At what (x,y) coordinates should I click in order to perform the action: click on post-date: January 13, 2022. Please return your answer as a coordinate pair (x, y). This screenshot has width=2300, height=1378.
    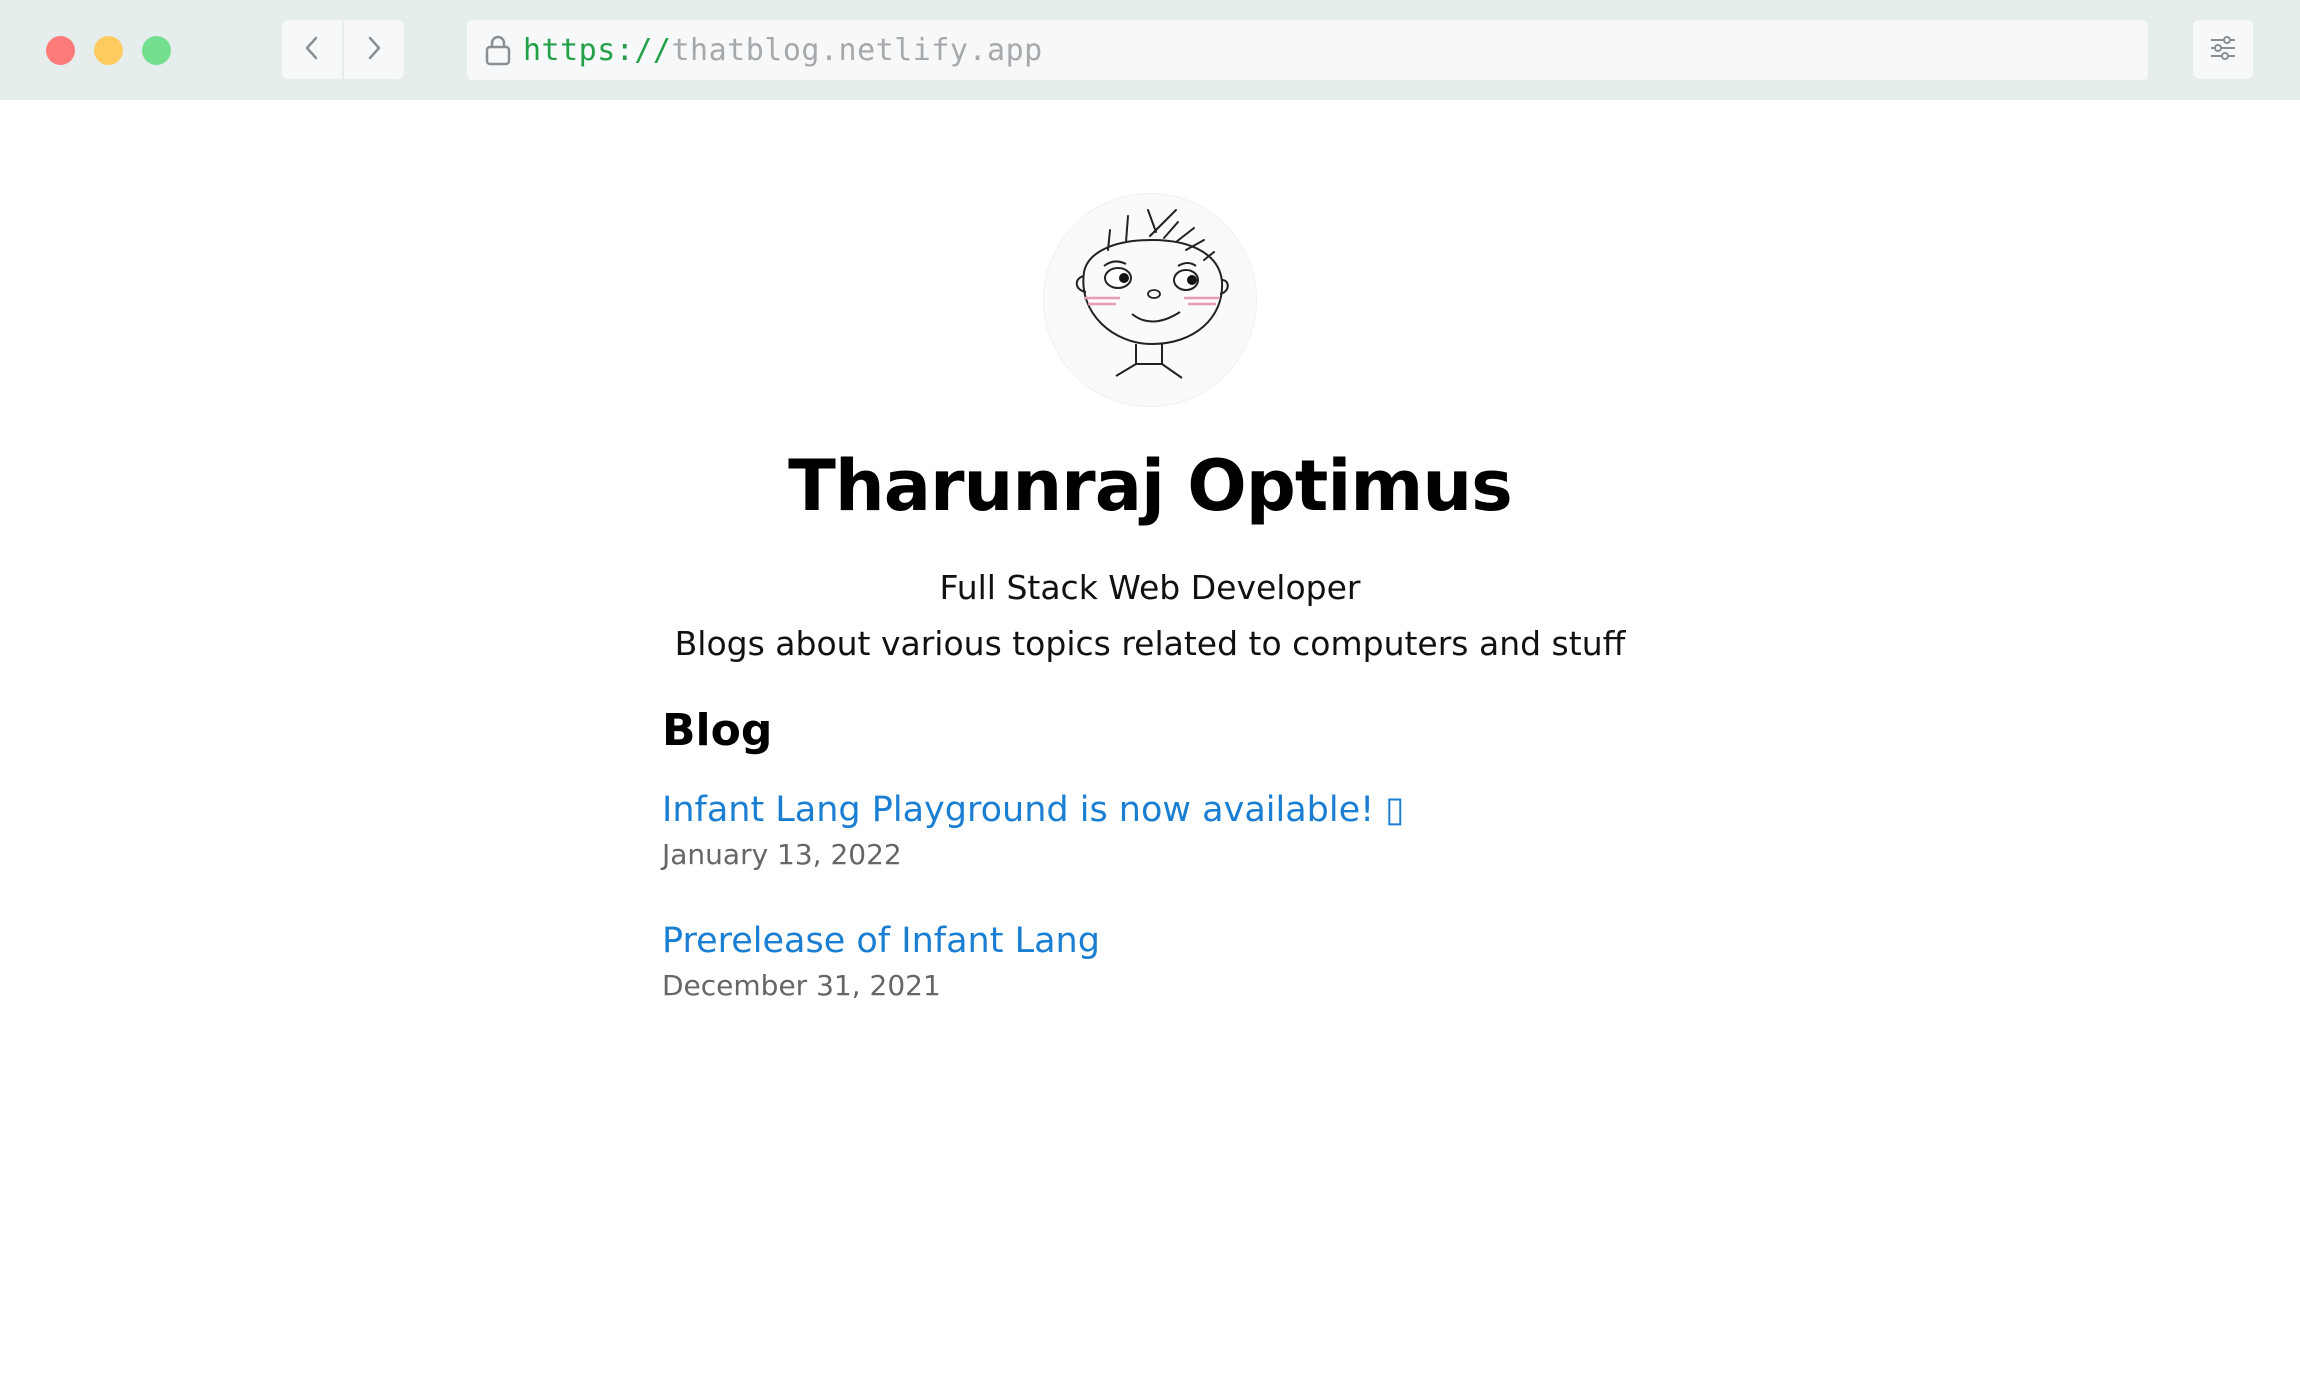
    Looking at the image, I should click on (782, 854).